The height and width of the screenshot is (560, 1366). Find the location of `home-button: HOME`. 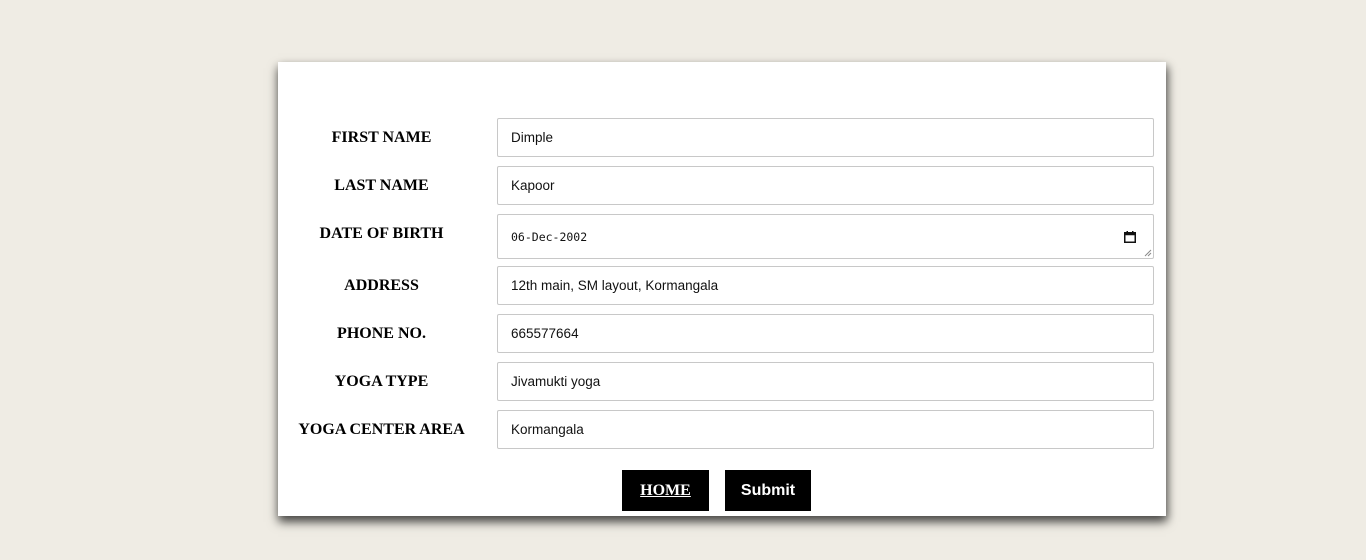

home-button: HOME is located at coordinates (665, 490).